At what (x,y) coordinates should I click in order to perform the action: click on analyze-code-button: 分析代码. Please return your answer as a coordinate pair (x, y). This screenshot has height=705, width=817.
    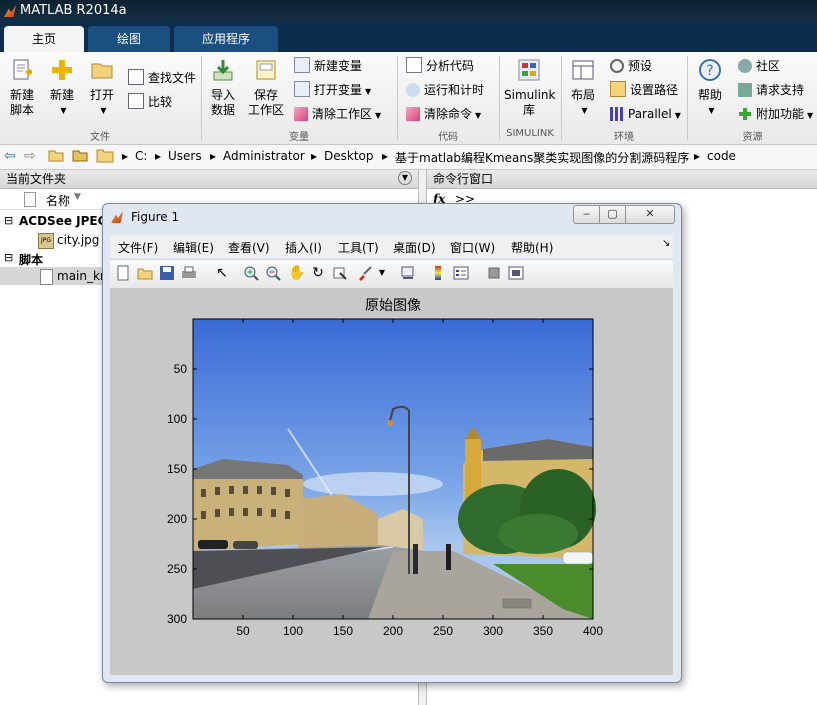
    Looking at the image, I should click on (440, 66).